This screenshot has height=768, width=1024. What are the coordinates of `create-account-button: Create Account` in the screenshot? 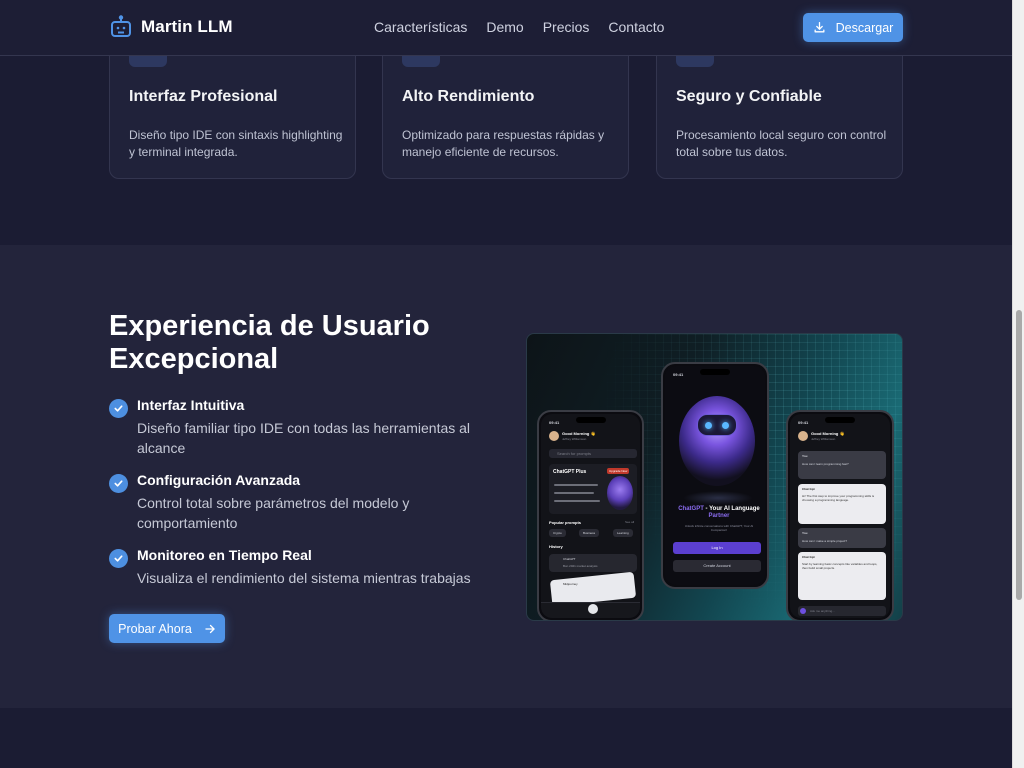 It's located at (717, 566).